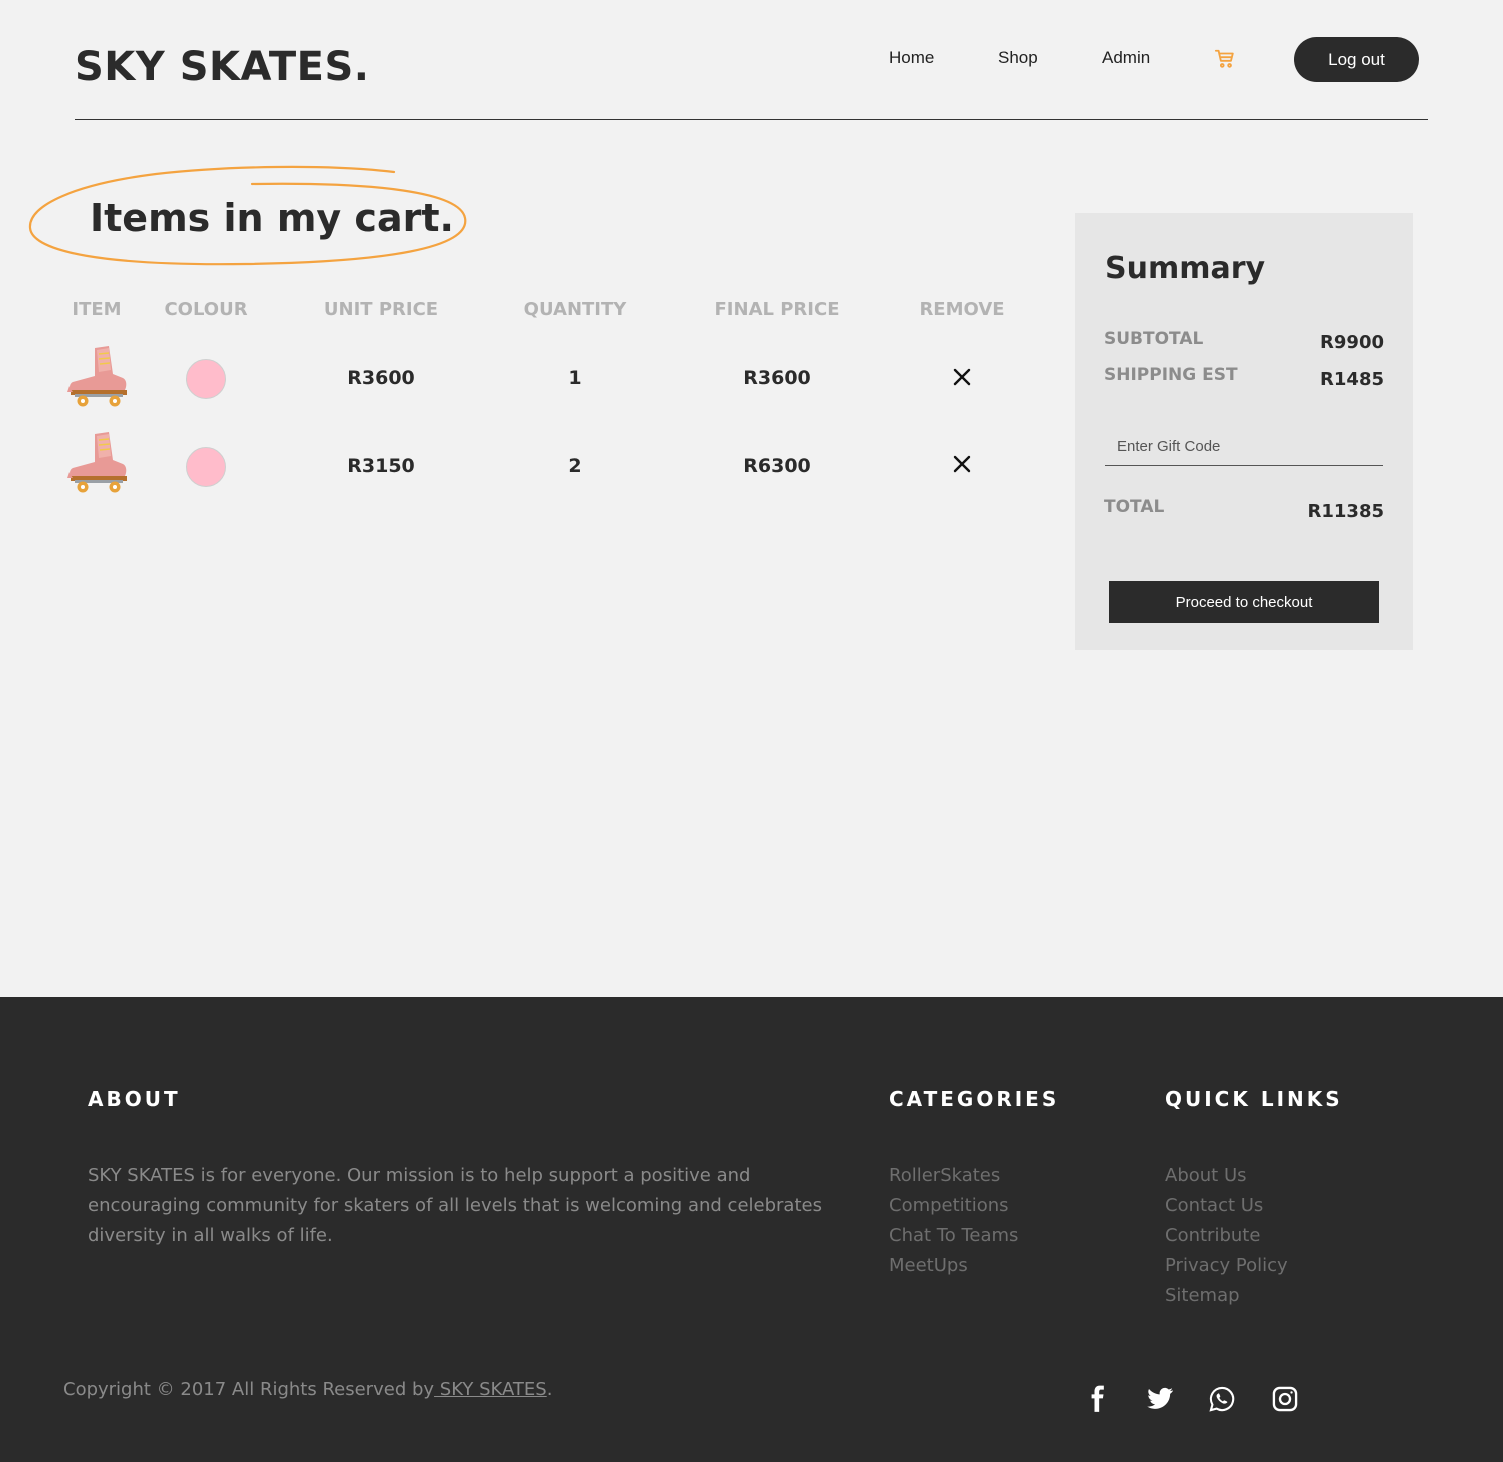 The height and width of the screenshot is (1462, 1503). I want to click on col-item: ITEM, so click(97, 309).